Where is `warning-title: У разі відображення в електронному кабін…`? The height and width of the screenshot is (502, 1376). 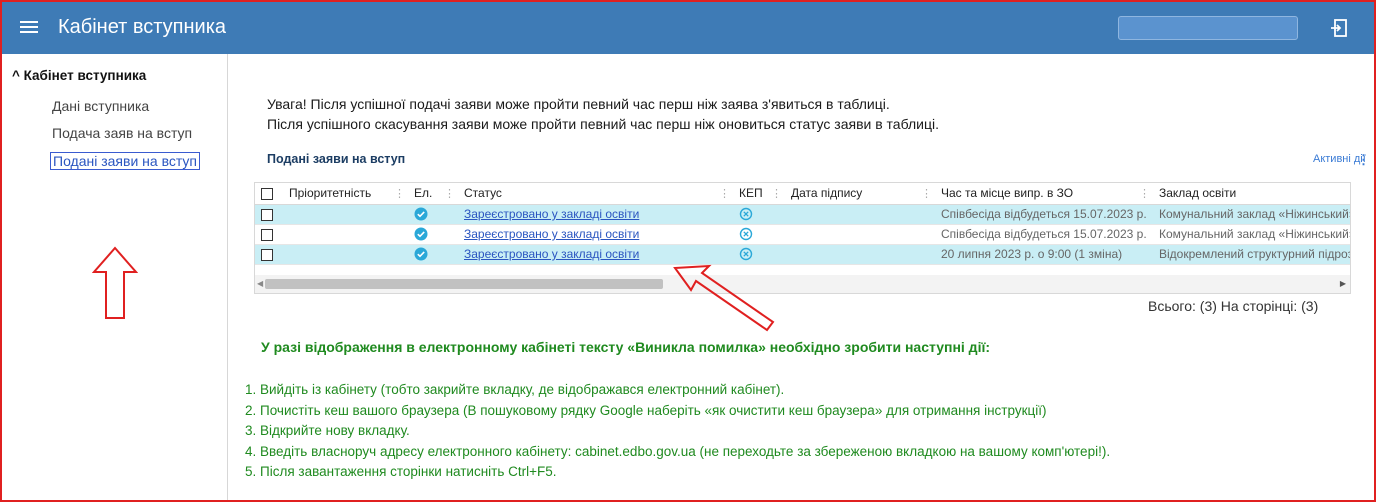 warning-title: У разі відображення в електронному кабін… is located at coordinates (626, 347).